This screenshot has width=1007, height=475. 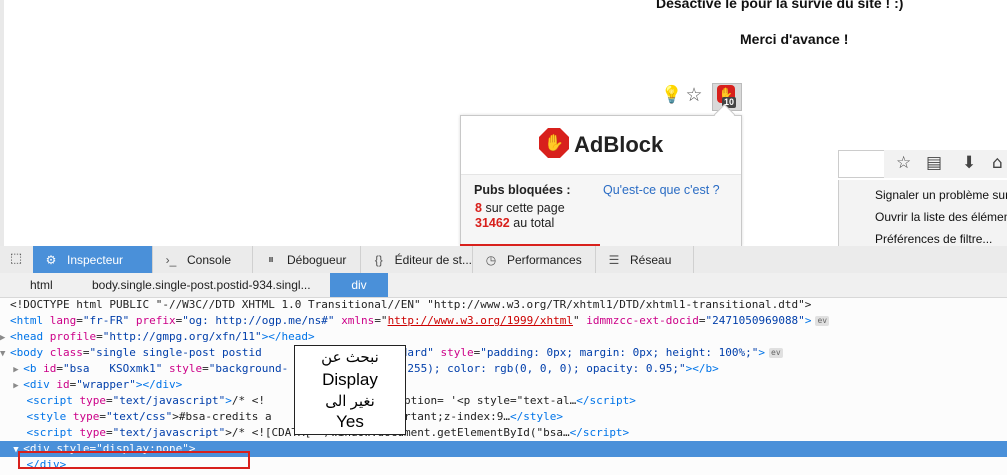 I want to click on network-icon: ☰, so click(x=614, y=259).